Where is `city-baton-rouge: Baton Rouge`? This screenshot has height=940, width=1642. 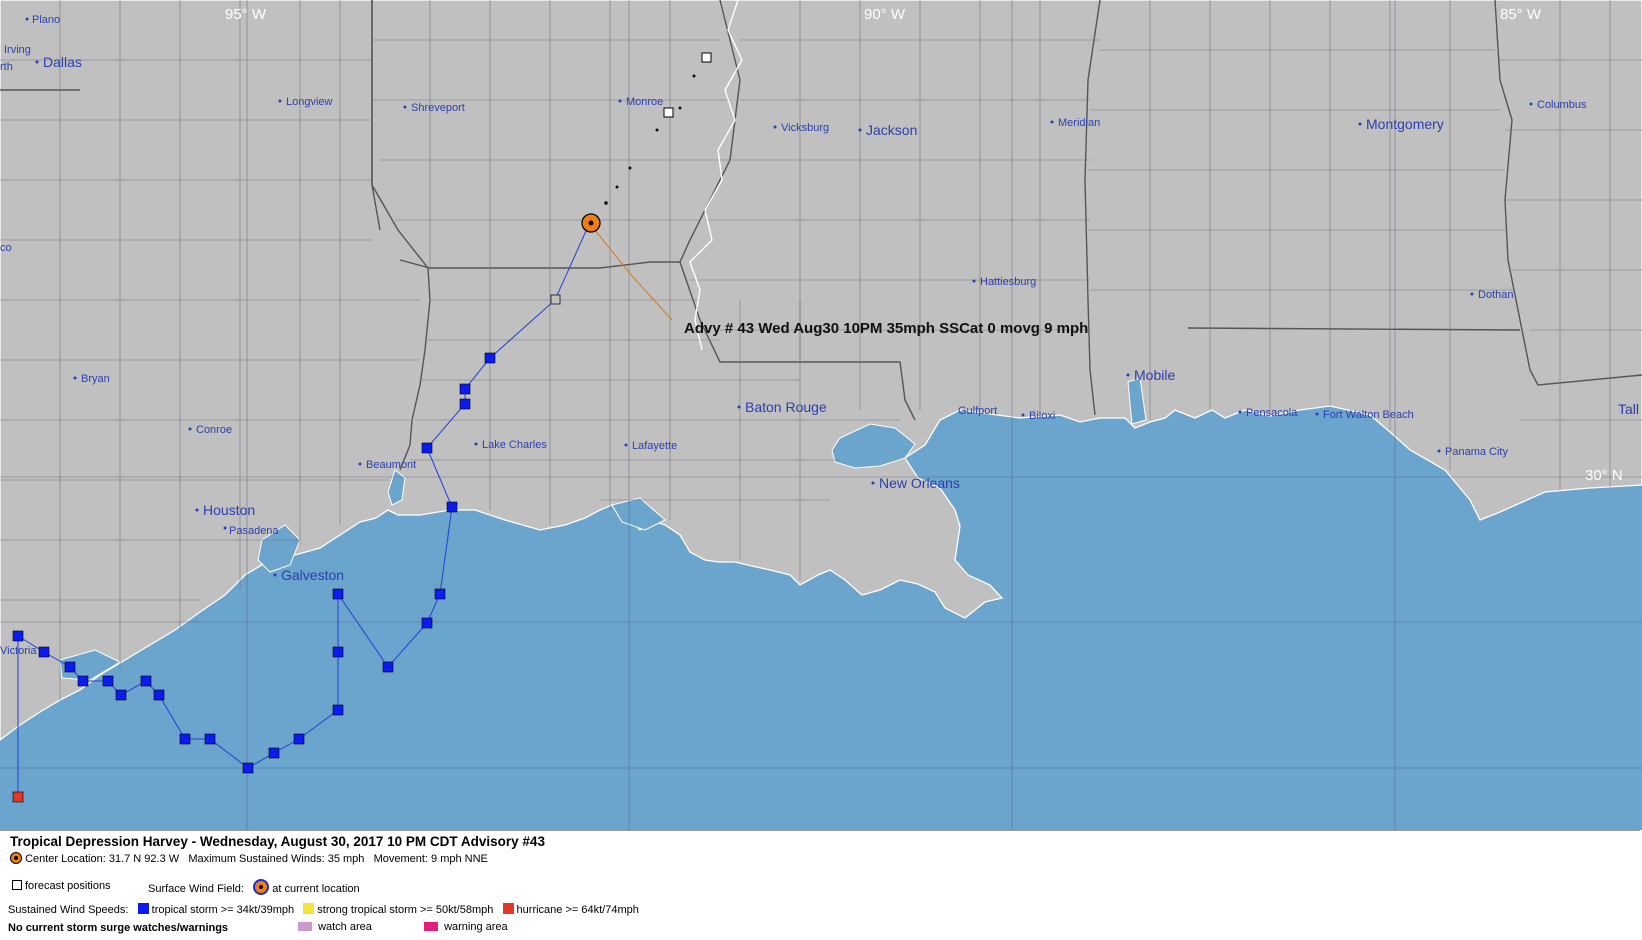
city-baton-rouge: Baton Rouge is located at coordinates (782, 407).